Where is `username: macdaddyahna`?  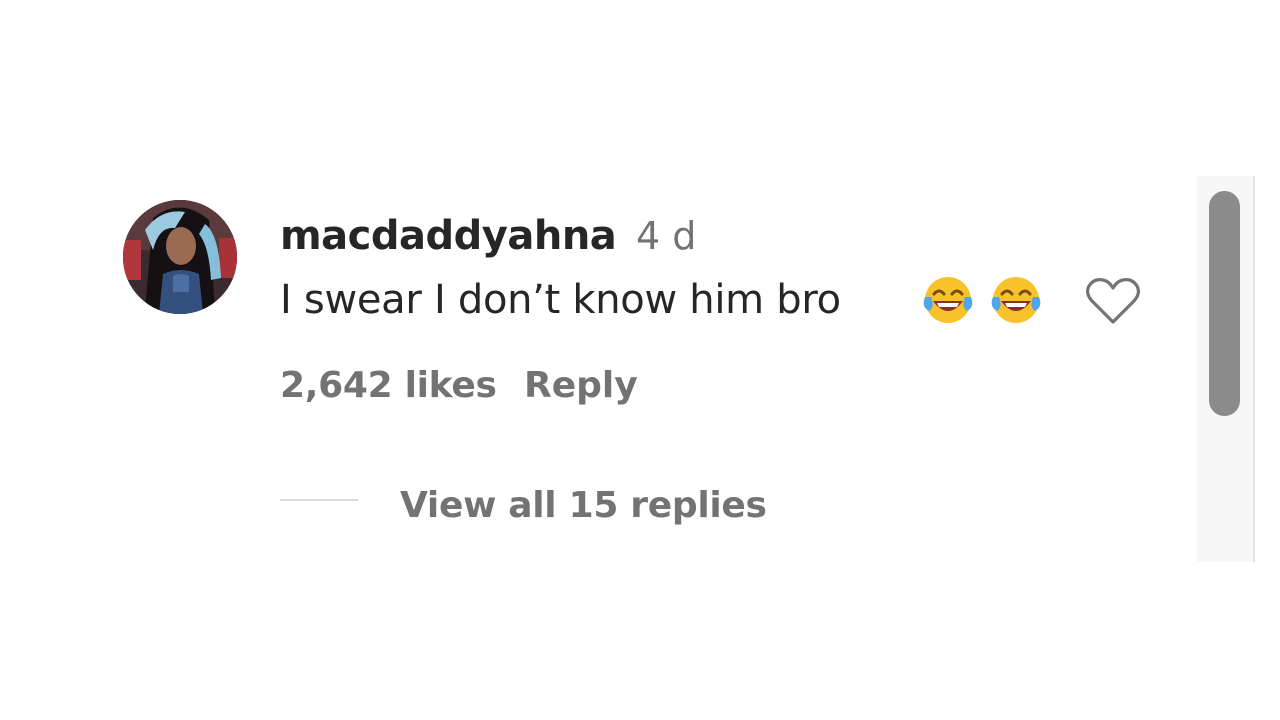
username: macdaddyahna is located at coordinates (448, 236).